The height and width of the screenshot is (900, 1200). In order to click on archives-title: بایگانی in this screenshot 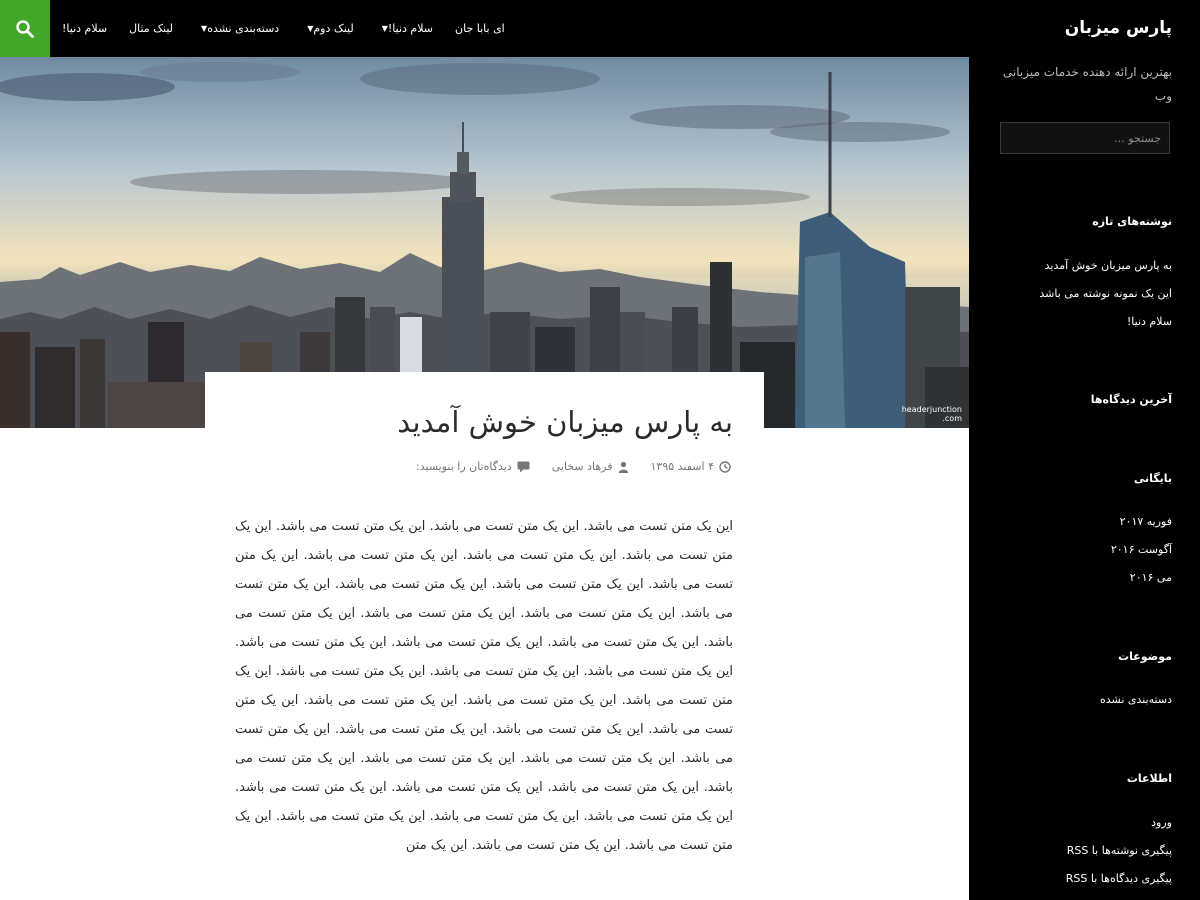, I will do `click(1152, 478)`.